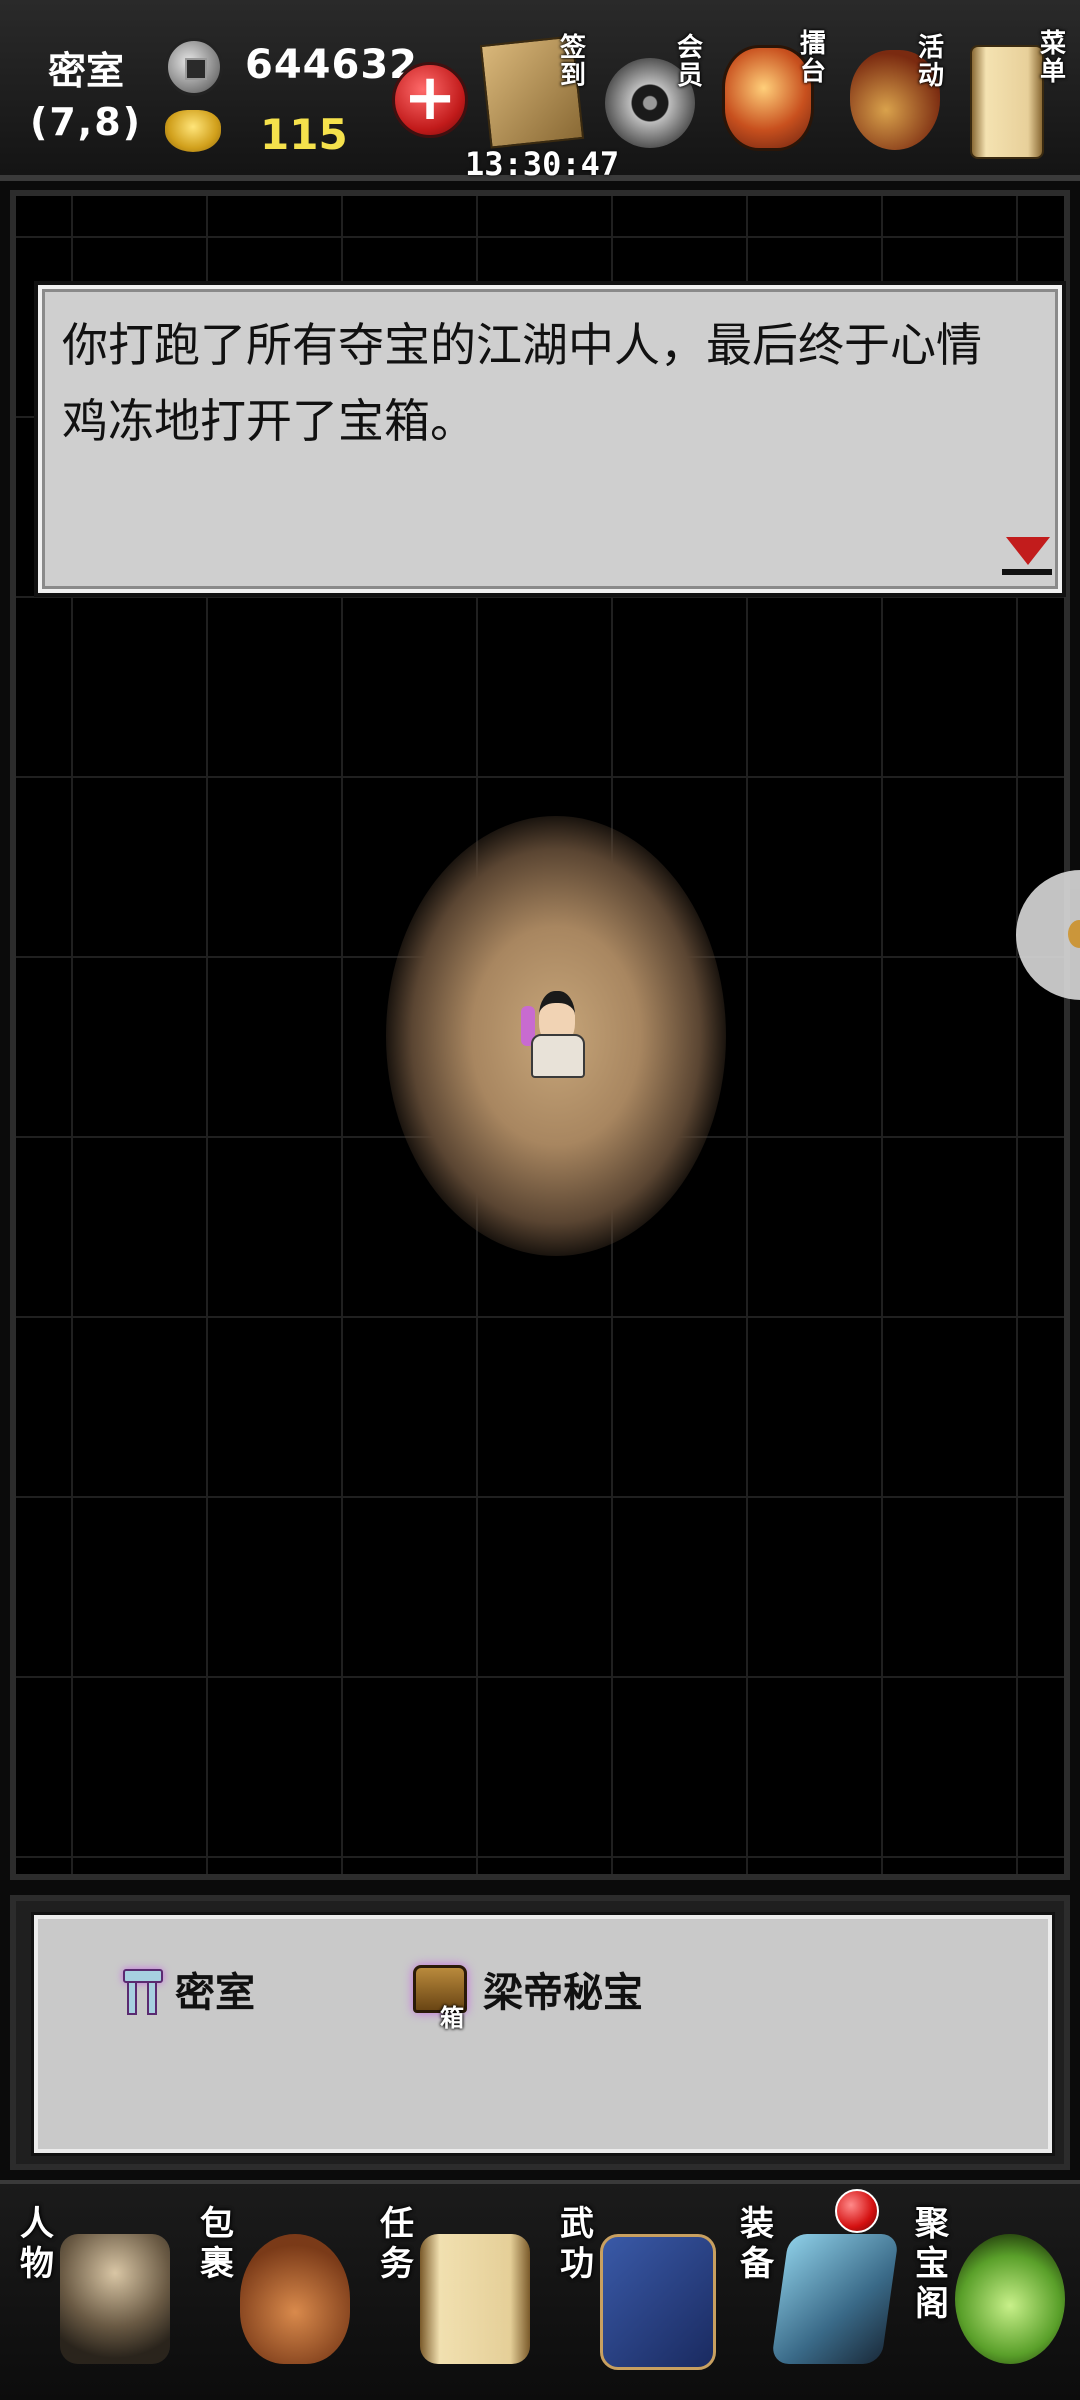 This screenshot has width=1080, height=2400. I want to click on gold-ingot-icon, so click(193, 131).